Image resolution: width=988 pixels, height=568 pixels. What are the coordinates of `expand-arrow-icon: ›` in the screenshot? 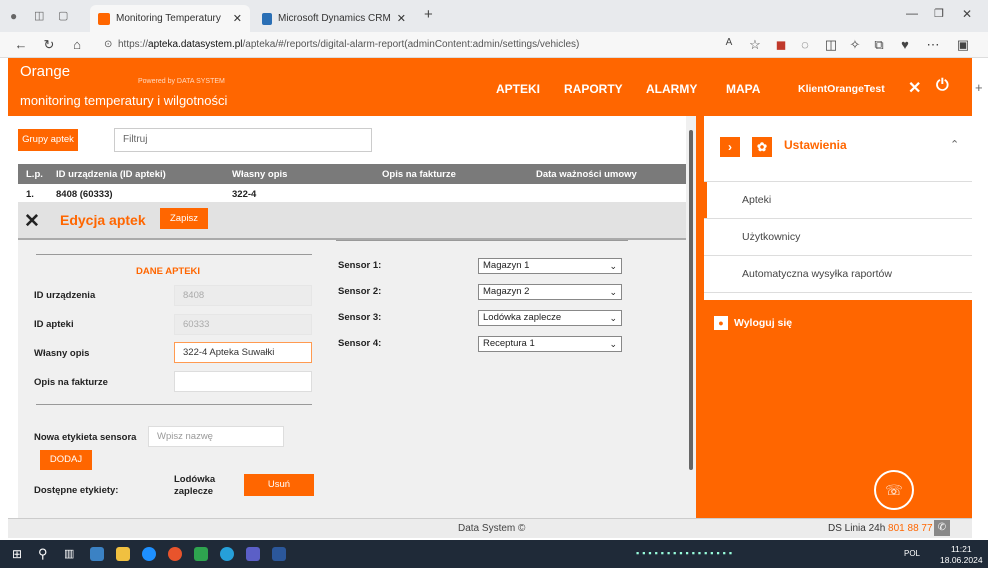 It's located at (730, 147).